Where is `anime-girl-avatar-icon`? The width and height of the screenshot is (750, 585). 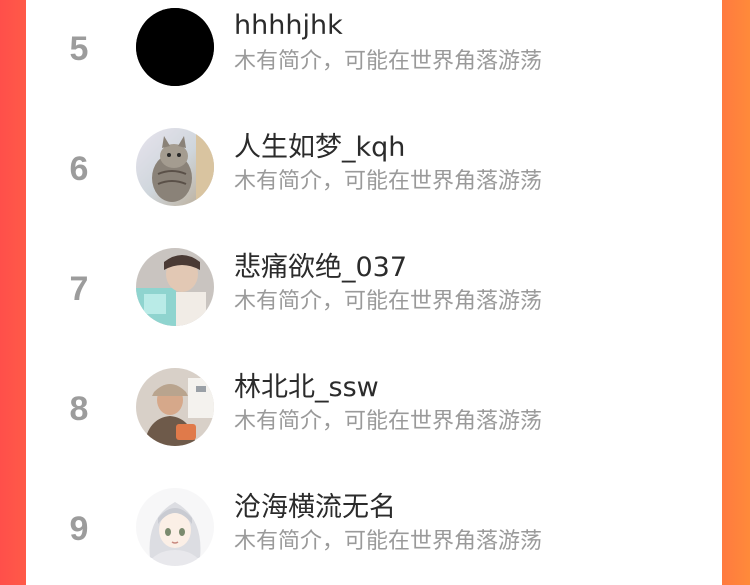
anime-girl-avatar-icon is located at coordinates (175, 527).